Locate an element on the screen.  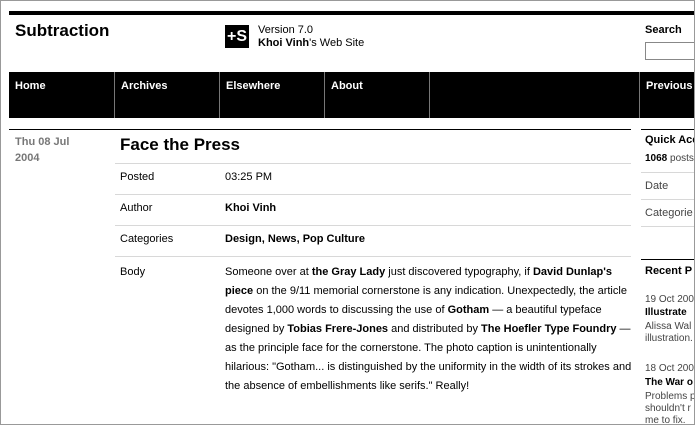
body-text: Someone over at is located at coordinates (268, 272).